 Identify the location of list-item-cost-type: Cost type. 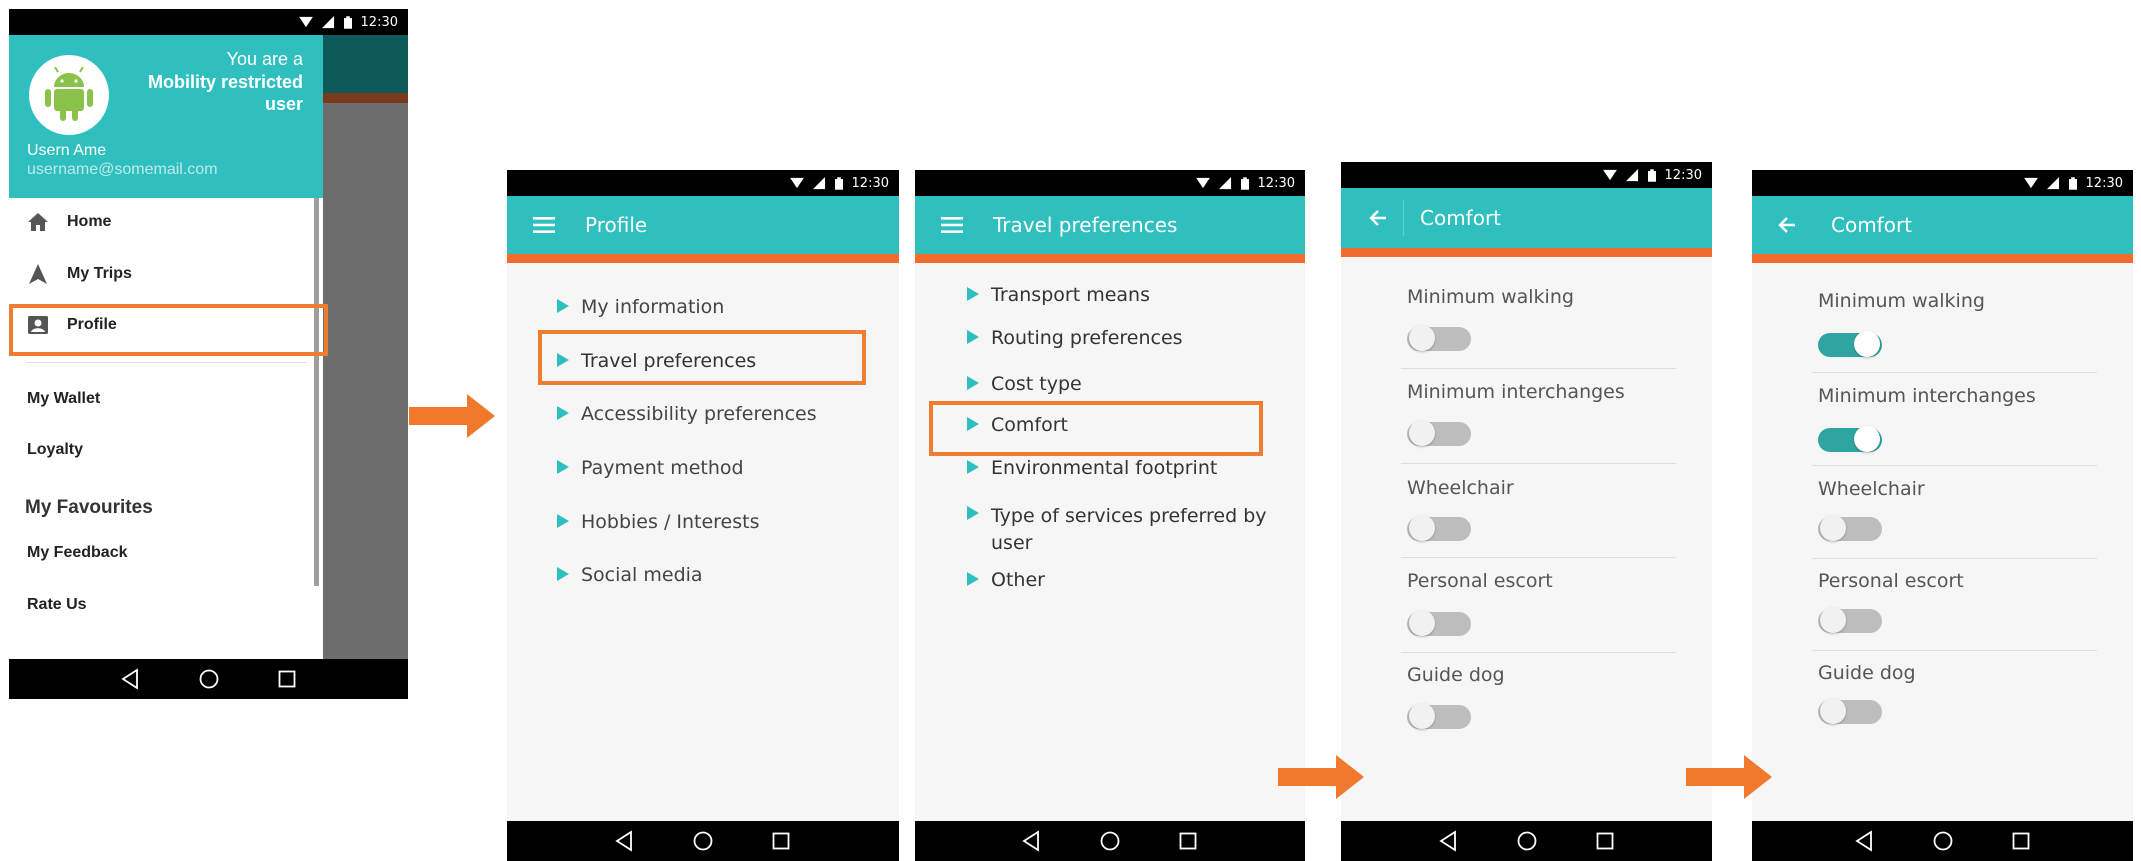
(1024, 384).